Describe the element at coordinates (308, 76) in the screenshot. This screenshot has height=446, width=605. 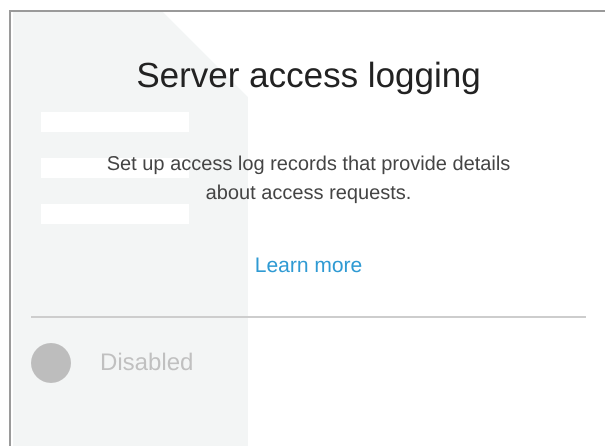
I see `card-title: Server access logging` at that location.